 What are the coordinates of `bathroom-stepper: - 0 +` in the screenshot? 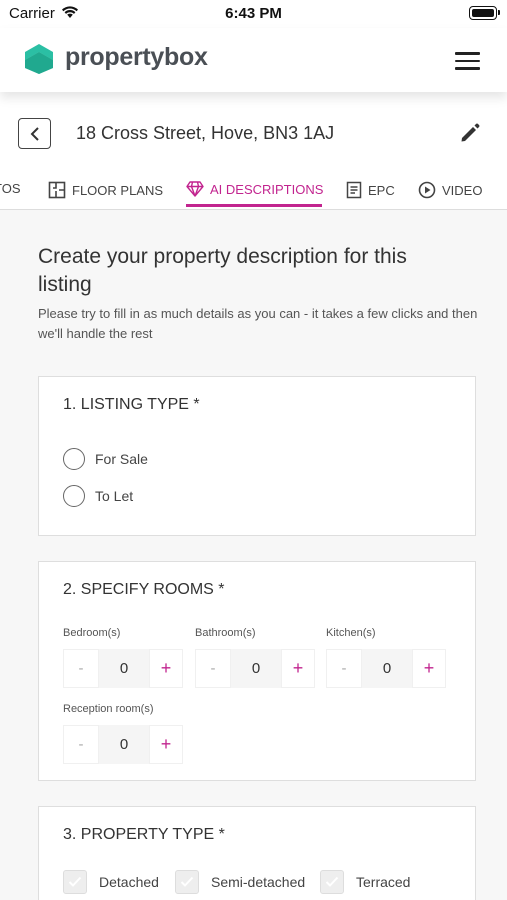 It's located at (255, 668).